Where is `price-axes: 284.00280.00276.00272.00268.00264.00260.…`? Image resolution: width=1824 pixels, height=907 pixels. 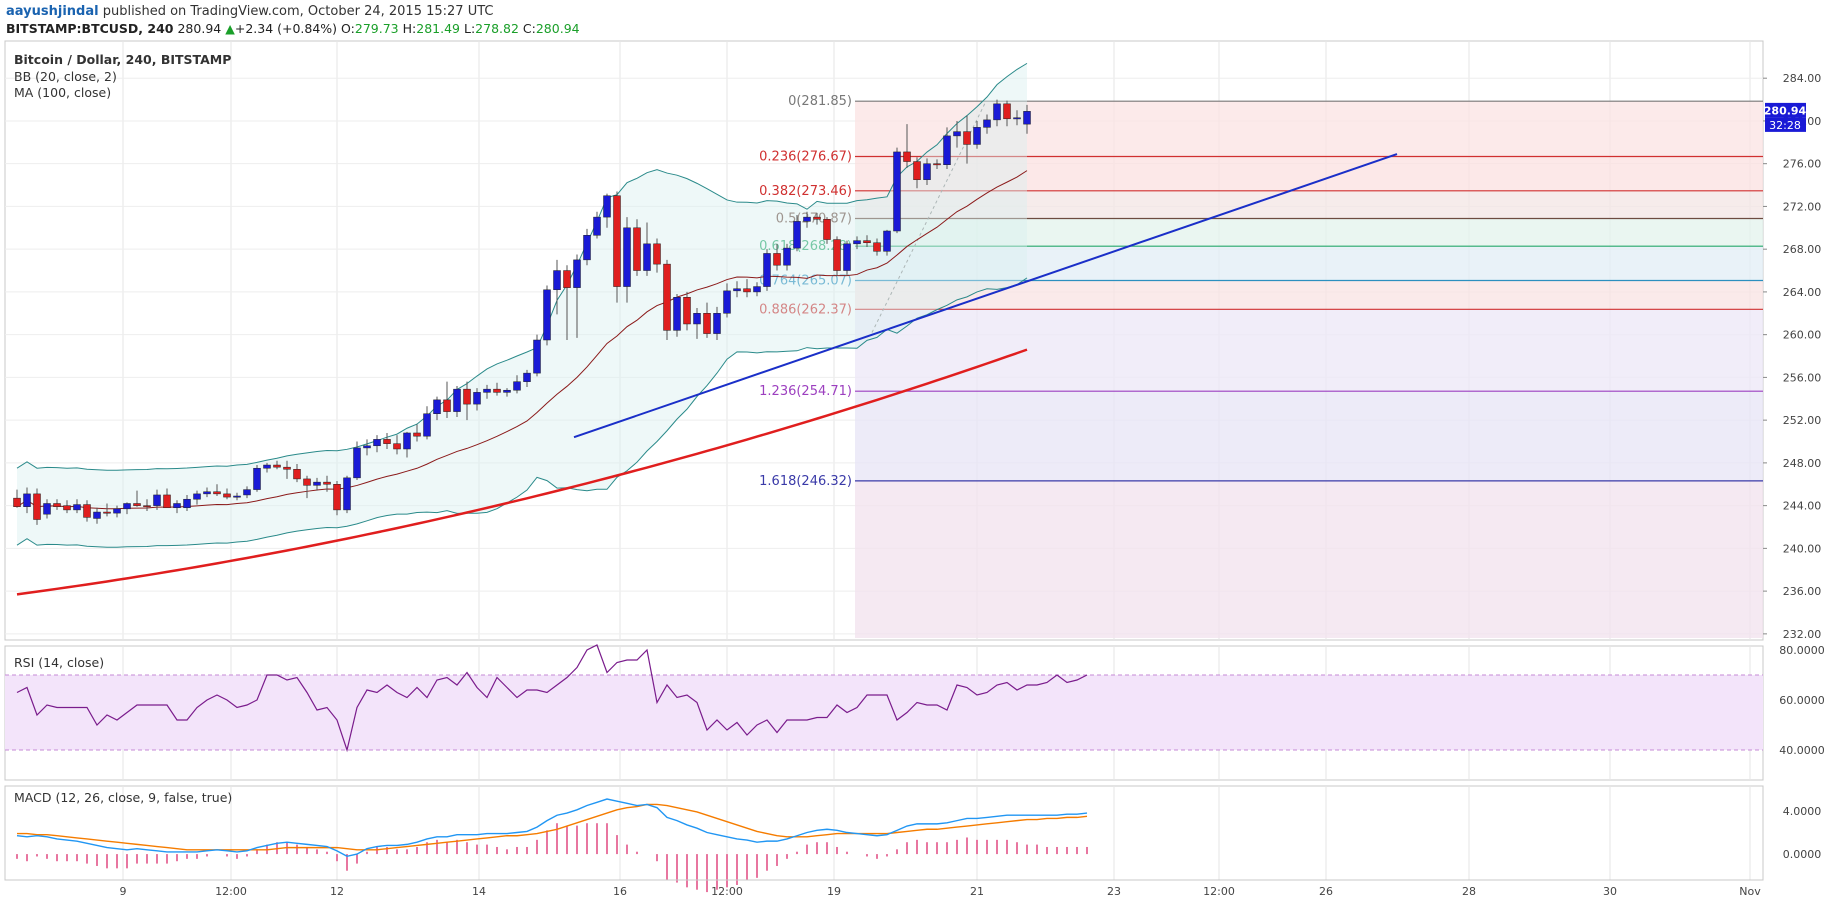
price-axes: 284.00280.00276.00272.00268.00264.00260.… is located at coordinates (1792, 356).